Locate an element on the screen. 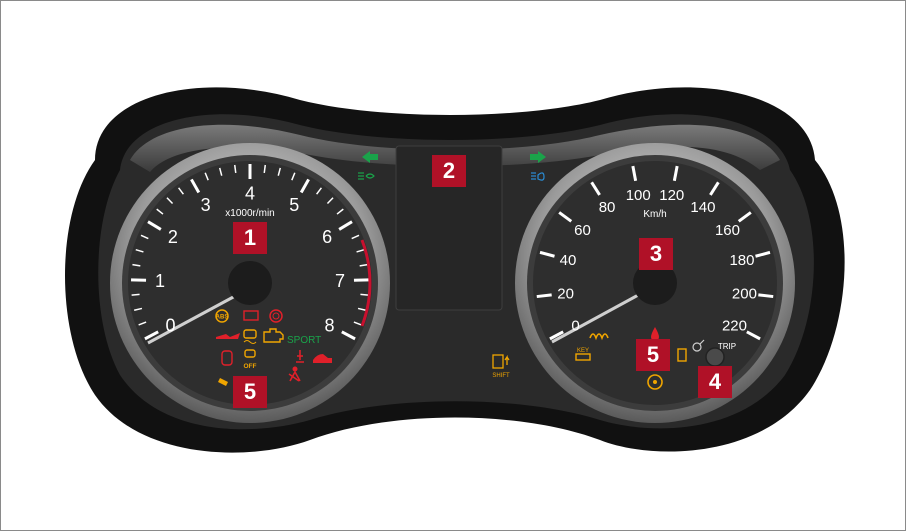  tach-scale-label: 3 is located at coordinates (206, 205).